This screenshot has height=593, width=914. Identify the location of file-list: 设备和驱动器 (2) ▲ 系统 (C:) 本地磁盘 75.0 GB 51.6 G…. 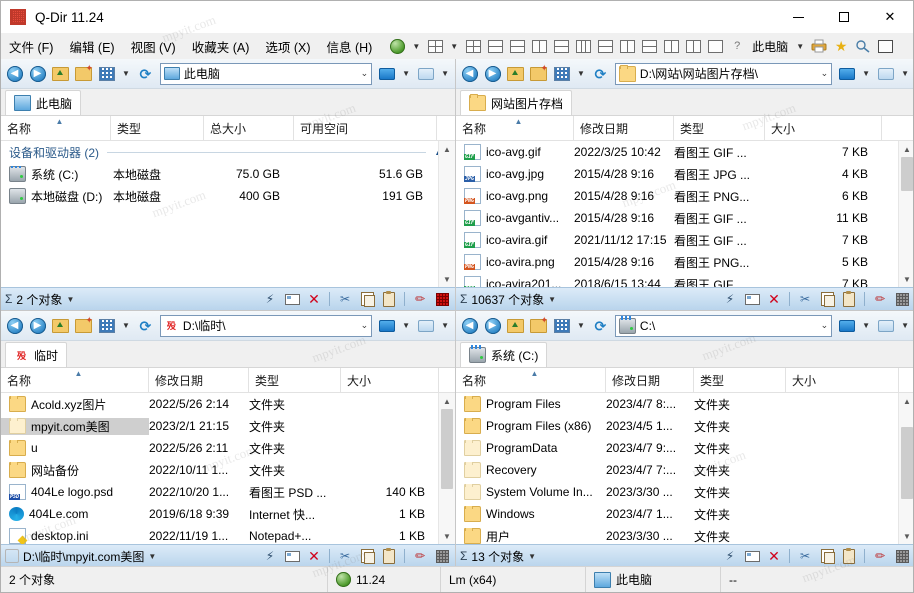
(228, 214).